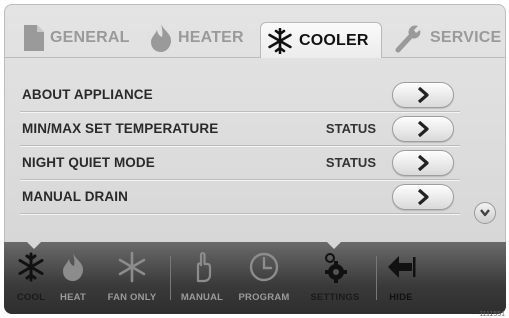 The width and height of the screenshot is (509, 318). Describe the element at coordinates (202, 267) in the screenshot. I see `hand-icon` at that location.